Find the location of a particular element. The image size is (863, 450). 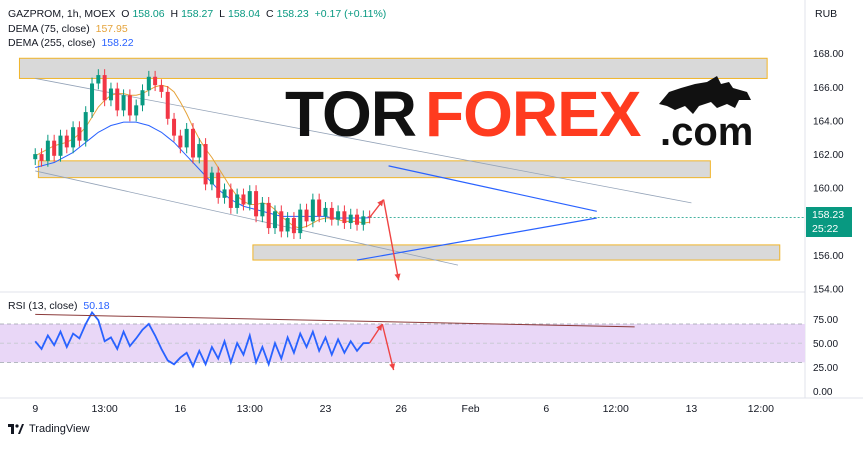

dema255-legend: DEMA (255, close) 158.22 is located at coordinates (72, 43).